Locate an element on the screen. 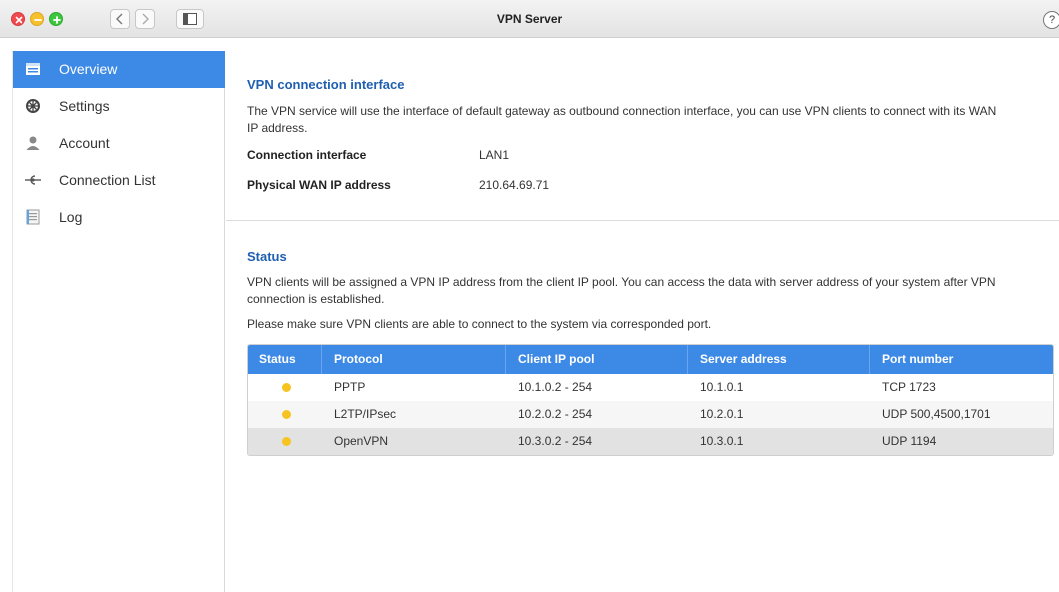  port-number-cell: UDP 1194 is located at coordinates (909, 441).